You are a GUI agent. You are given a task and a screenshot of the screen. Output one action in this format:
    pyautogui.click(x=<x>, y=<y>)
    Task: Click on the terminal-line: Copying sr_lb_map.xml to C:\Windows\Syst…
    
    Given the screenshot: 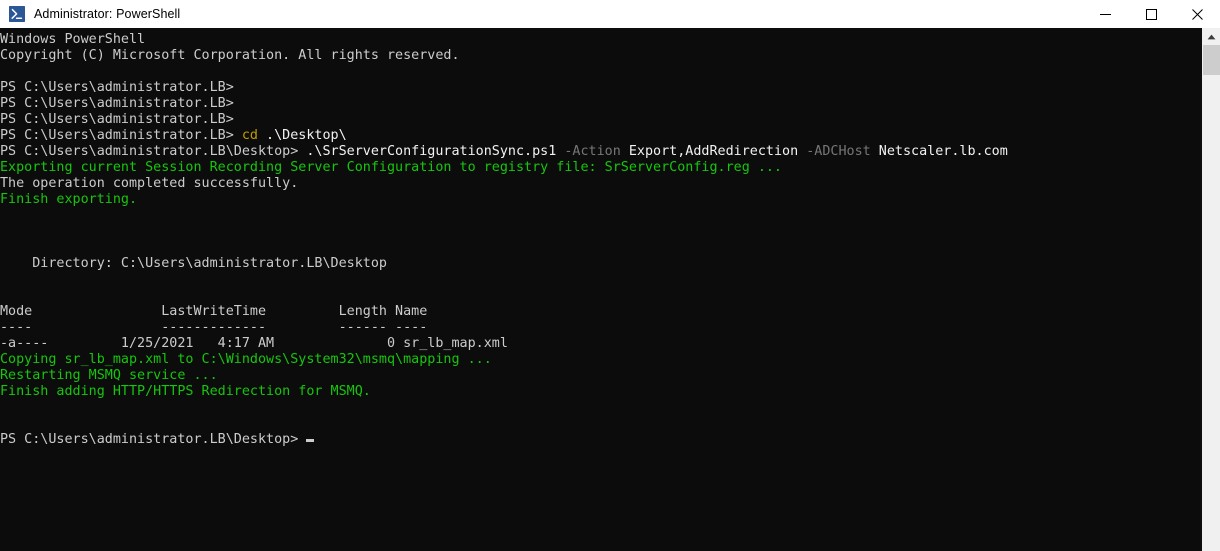 What is the action you would take?
    pyautogui.click(x=601, y=360)
    